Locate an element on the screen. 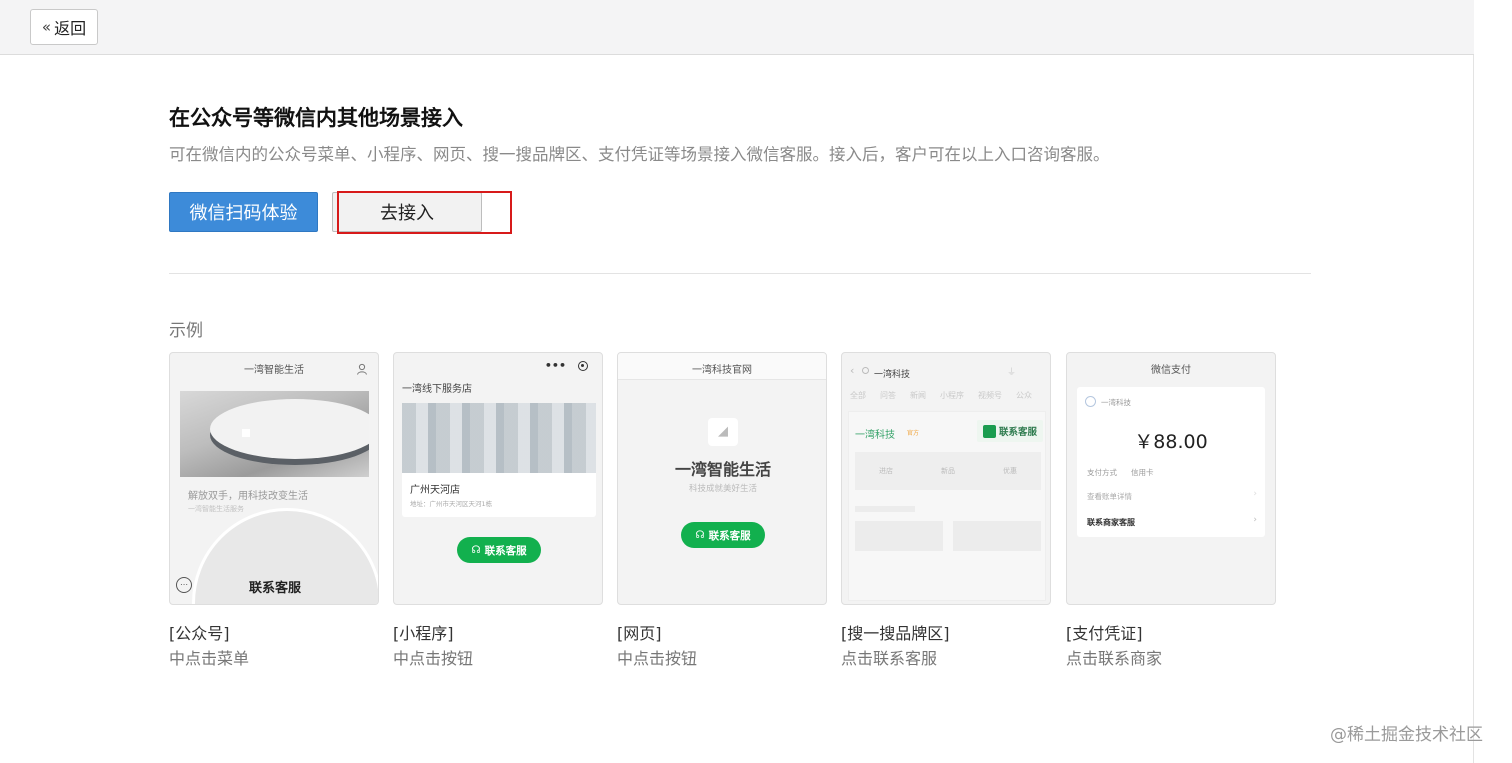 Image resolution: width=1512 pixels, height=763 pixels. target-icon is located at coordinates (583, 366).